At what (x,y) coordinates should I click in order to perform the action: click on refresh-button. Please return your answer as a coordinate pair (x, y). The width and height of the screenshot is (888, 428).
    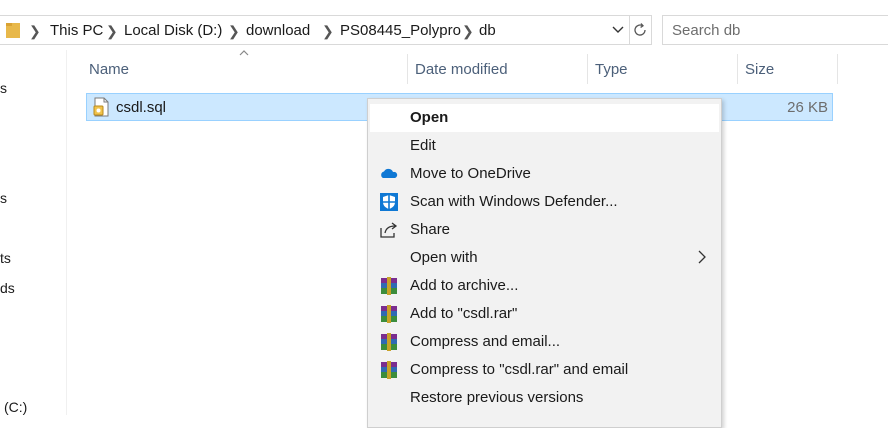
    Looking at the image, I should click on (641, 30).